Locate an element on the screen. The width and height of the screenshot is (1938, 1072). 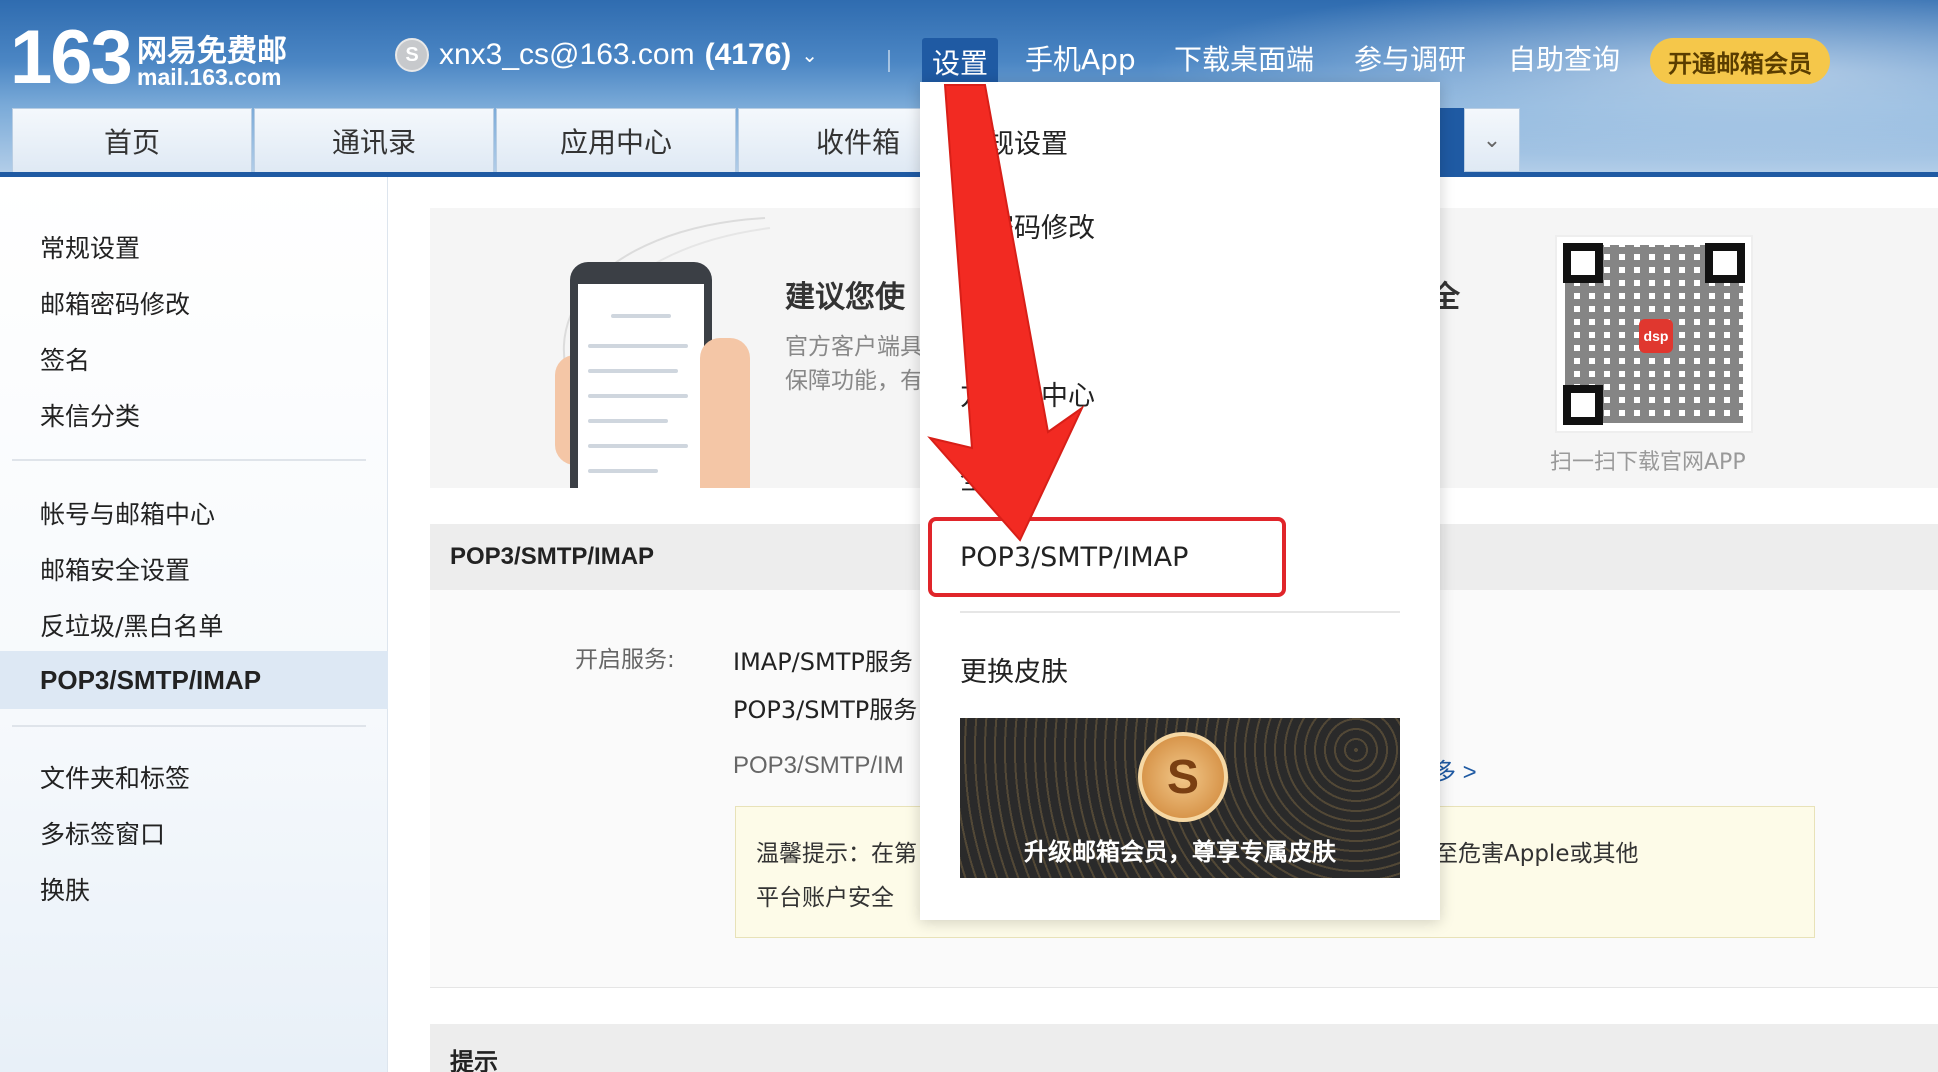
sidebar-item-signature: 签名 is located at coordinates (65, 359).